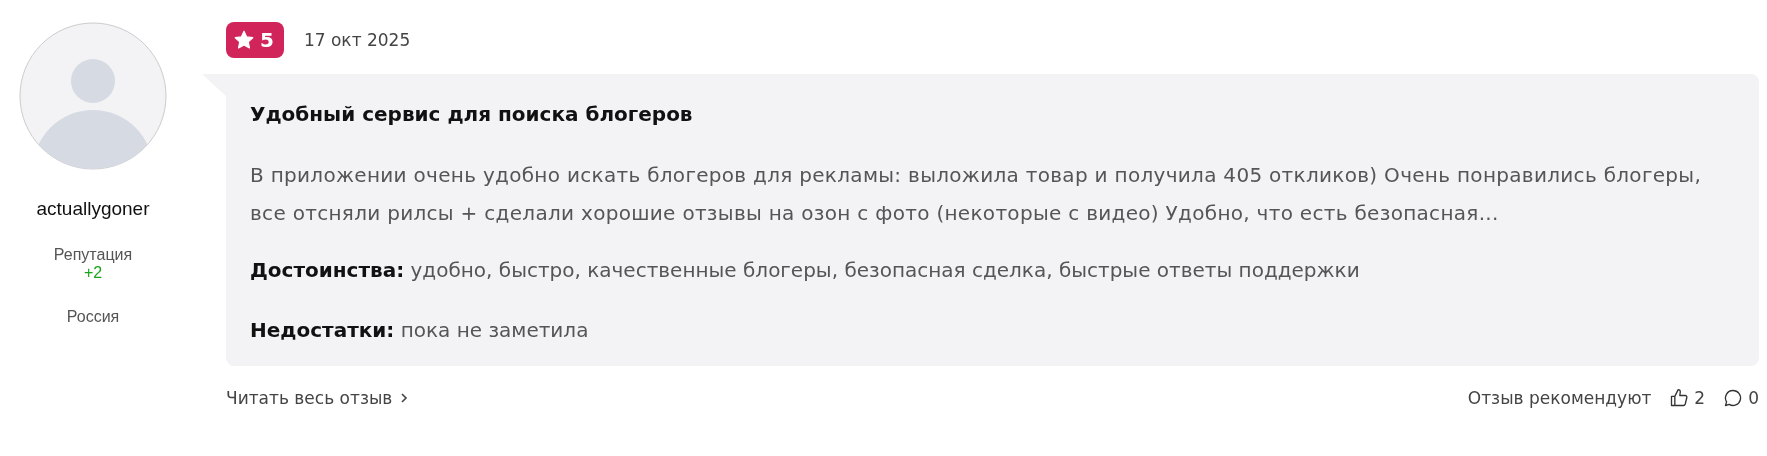 The height and width of the screenshot is (456, 1767). I want to click on rating-badge: 5, so click(255, 40).